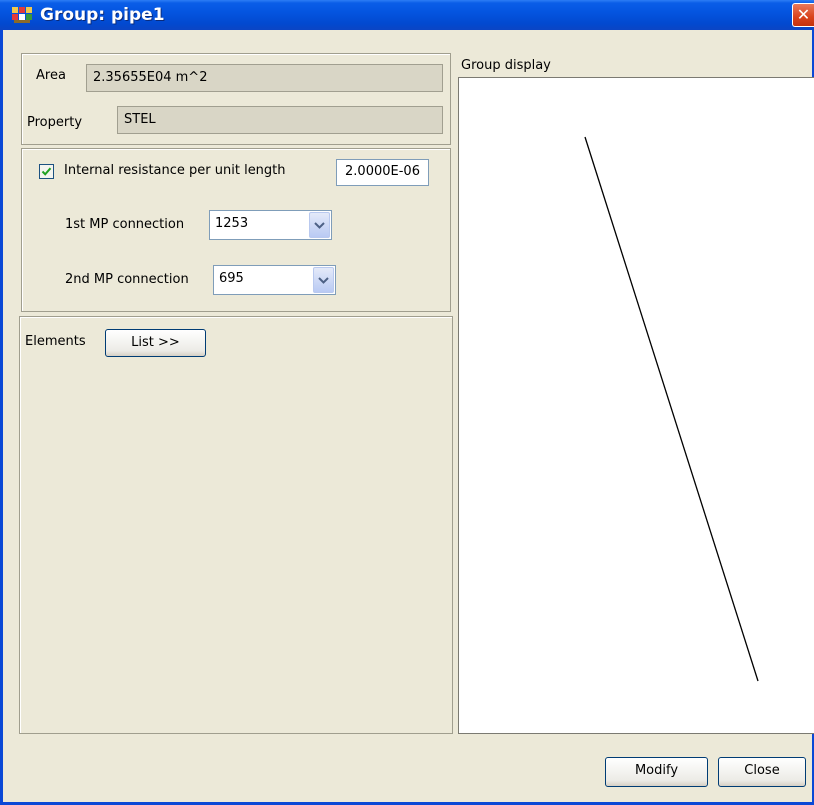 This screenshot has height=805, width=814. I want to click on close-icon: ✕, so click(803, 15).